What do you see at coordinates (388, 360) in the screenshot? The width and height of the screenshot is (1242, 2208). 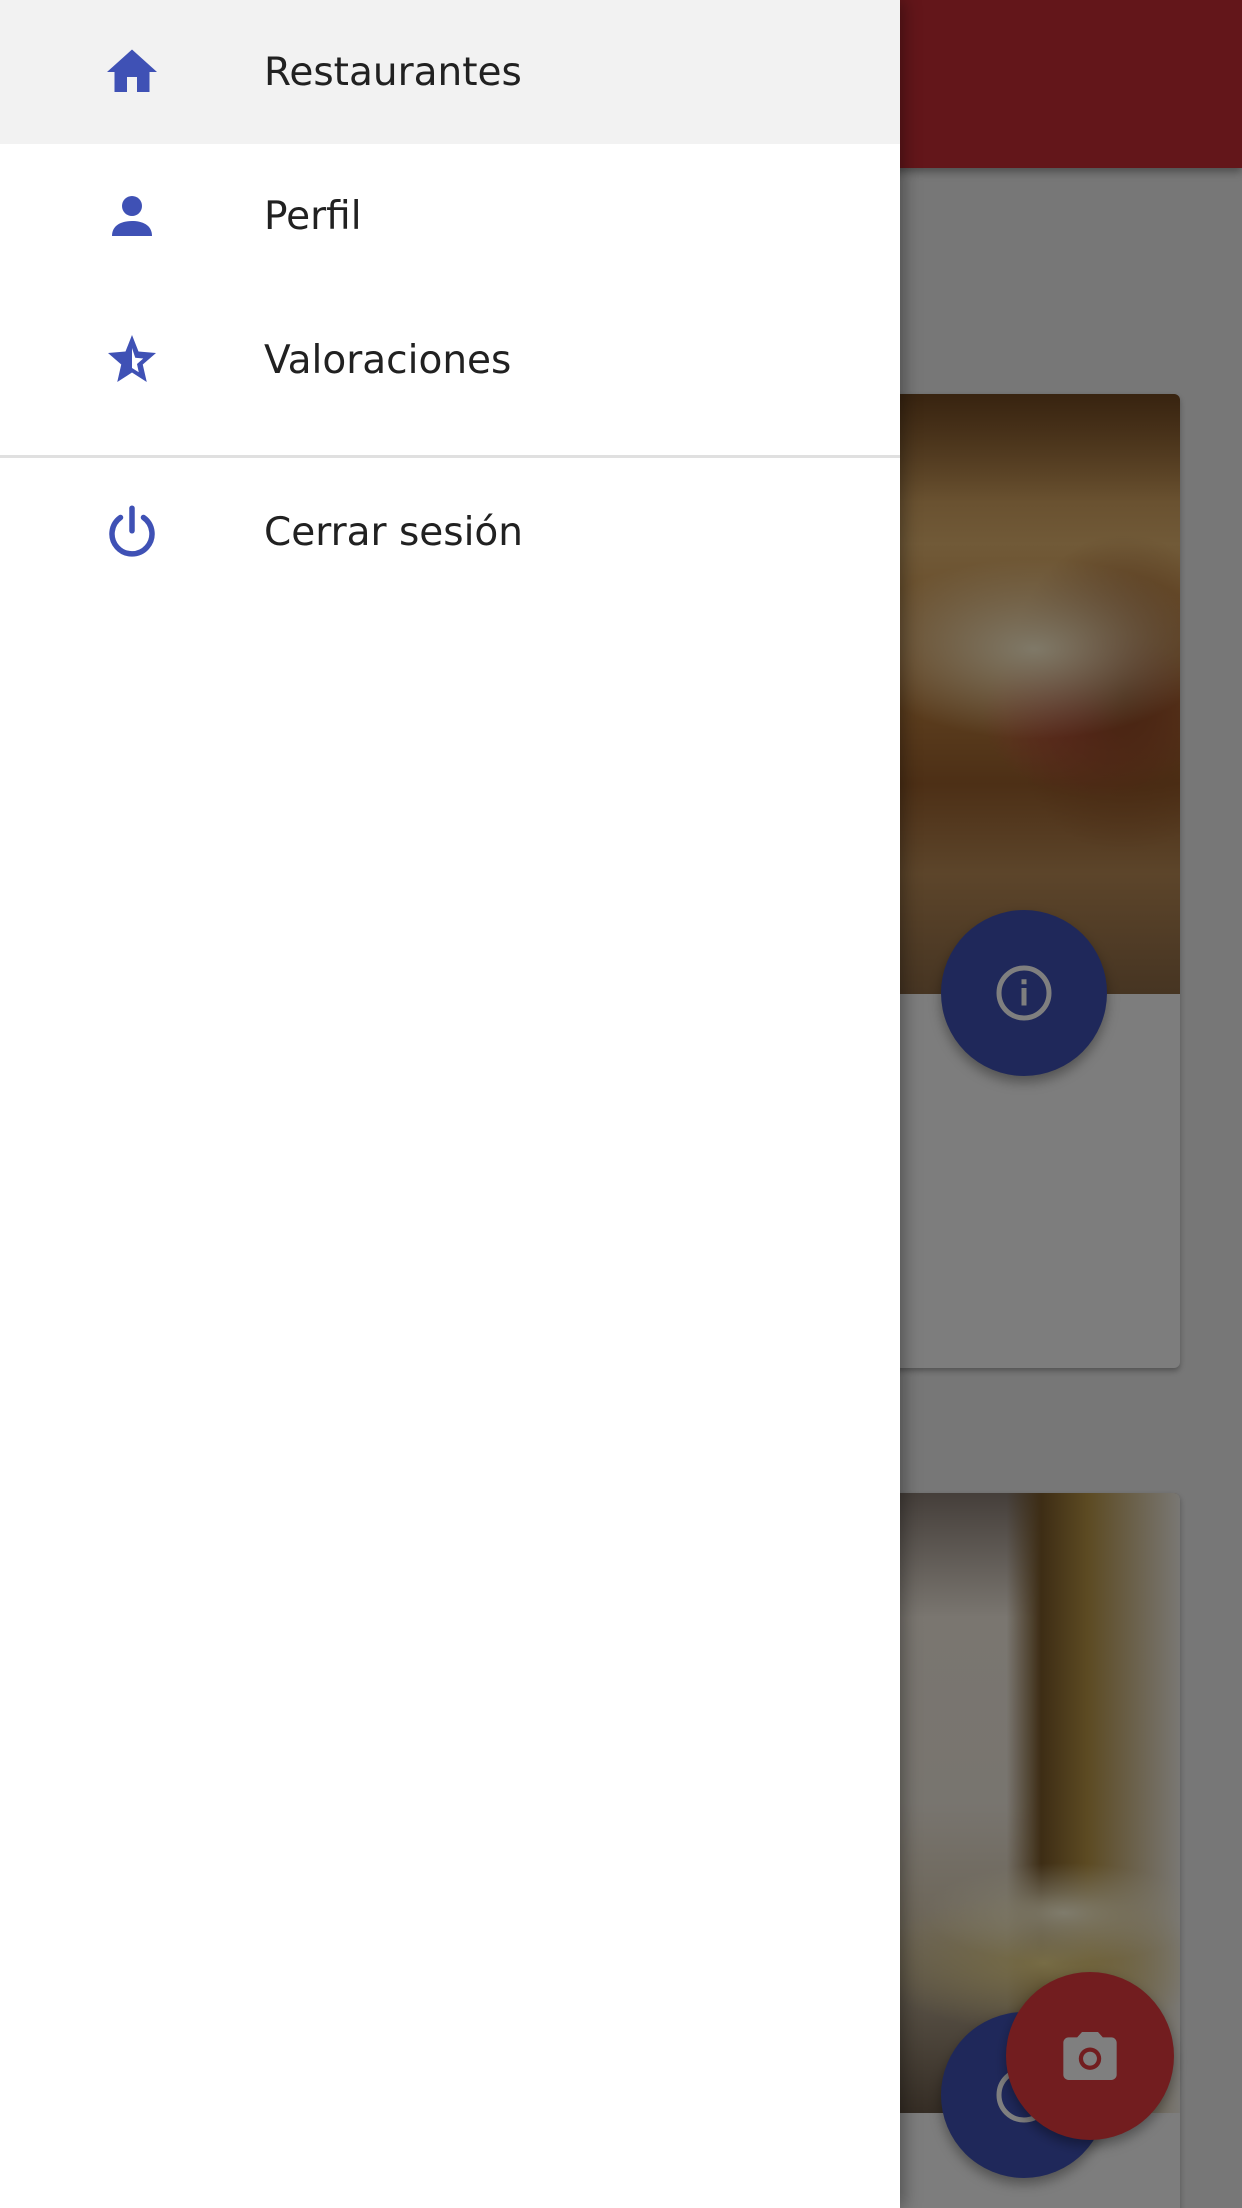 I see `drawer-item-label: Valoraciones` at bounding box center [388, 360].